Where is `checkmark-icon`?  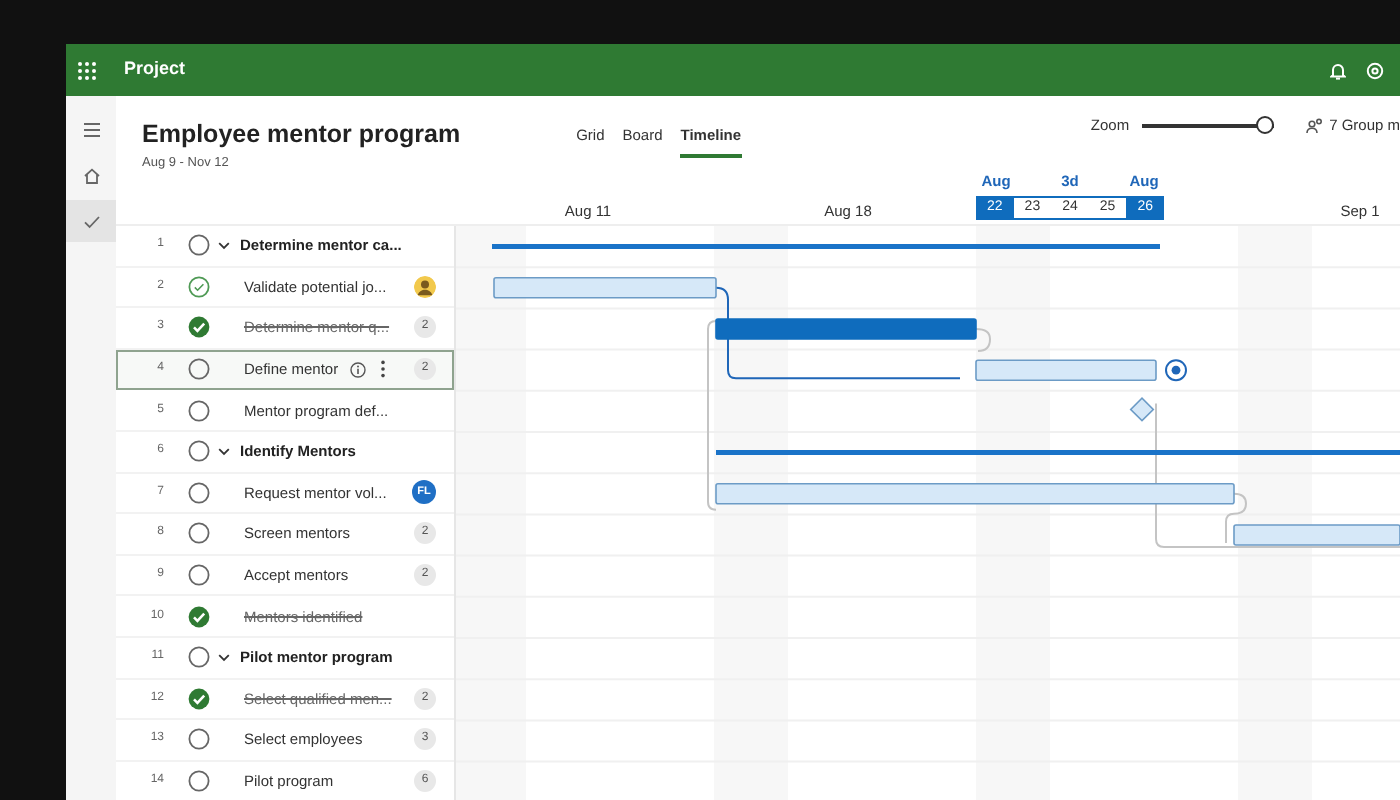 checkmark-icon is located at coordinates (91, 221).